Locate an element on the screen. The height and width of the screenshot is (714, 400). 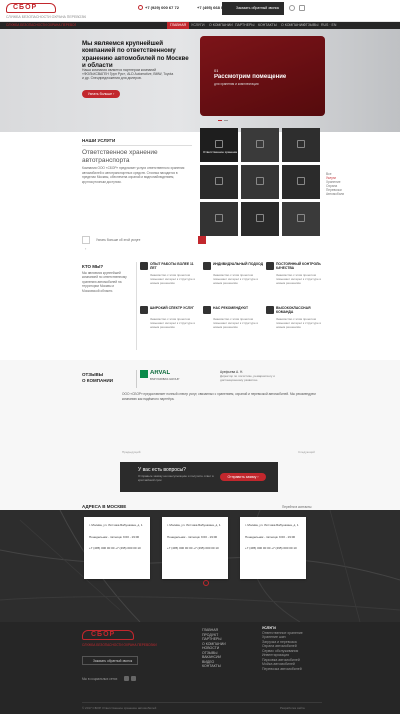
footer-tagline: СЛУЖБА БЕЗОПАСНОСТИ ОХРАНА ПЕРЕВОЗКИ is located at coordinates (119, 645).